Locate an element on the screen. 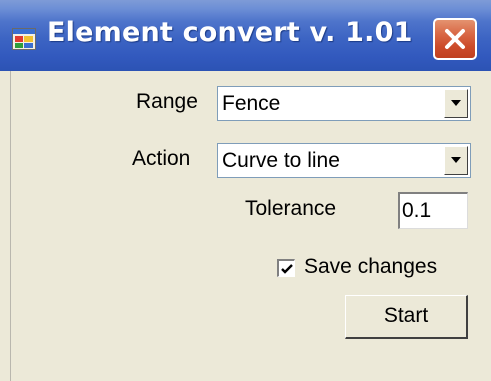 This screenshot has width=491, height=381. checkmark-icon is located at coordinates (287, 269).